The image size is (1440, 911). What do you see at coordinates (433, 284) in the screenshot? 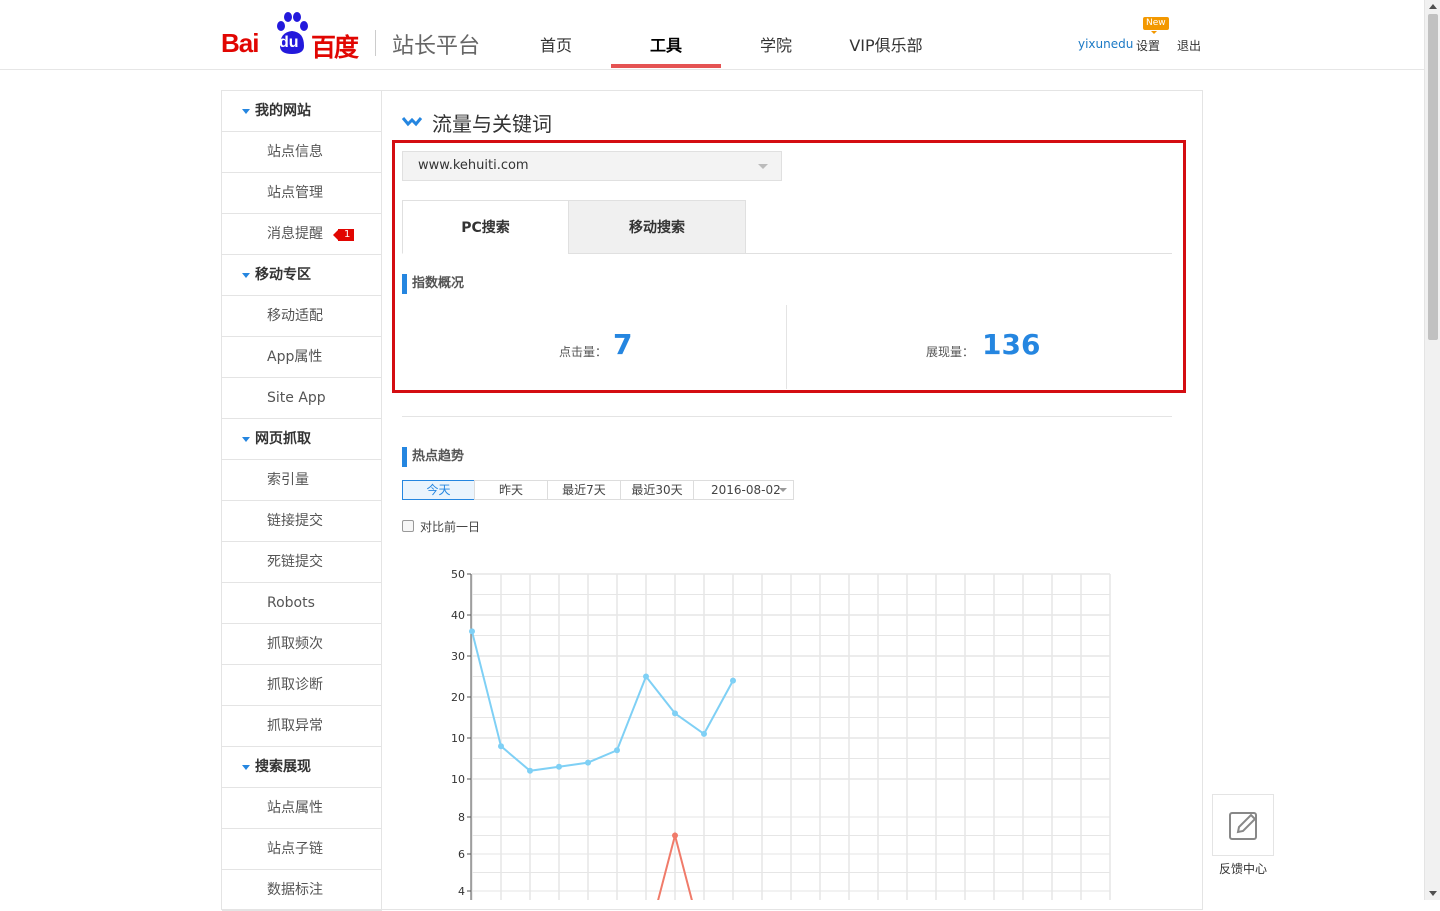
I see `overview-title: 指数概况` at bounding box center [433, 284].